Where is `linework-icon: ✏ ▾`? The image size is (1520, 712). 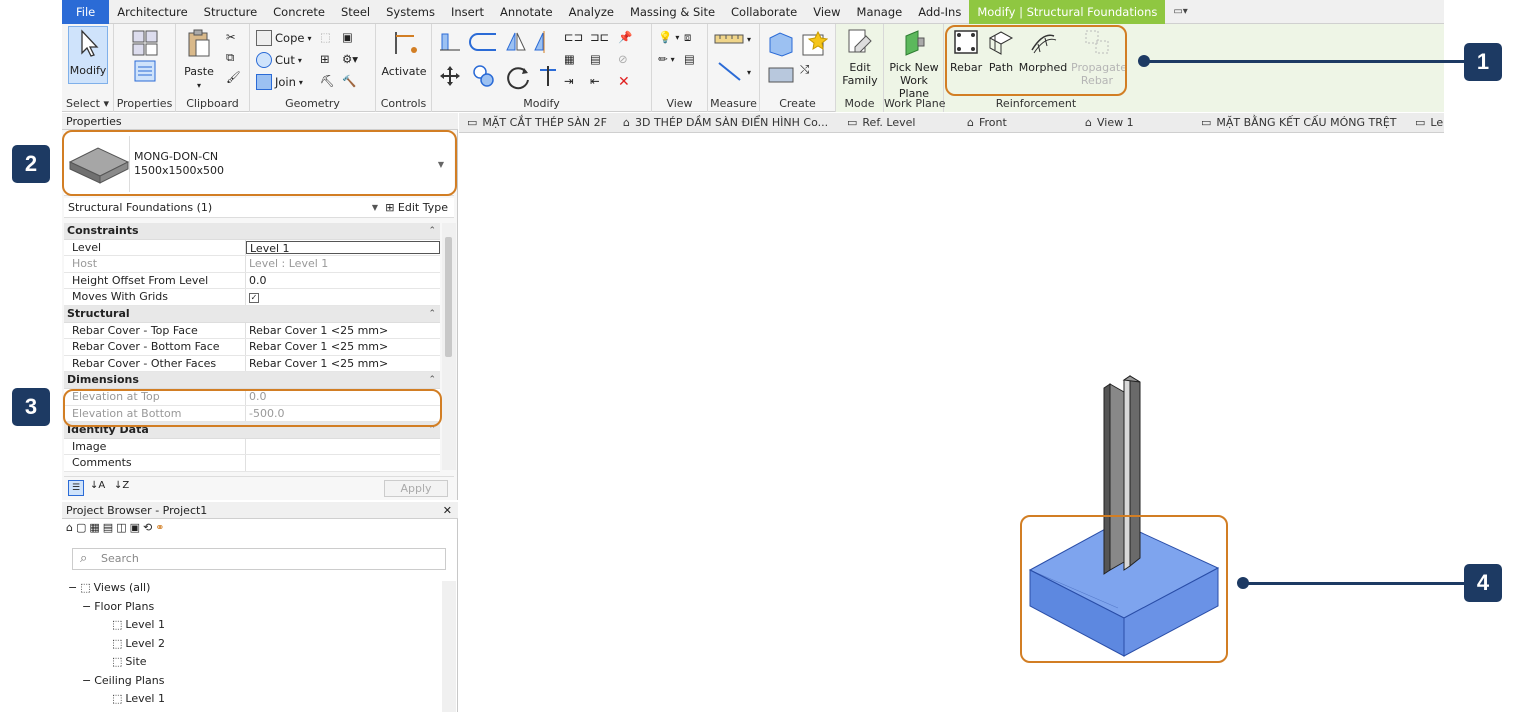 linework-icon: ✏ ▾ is located at coordinates (666, 59).